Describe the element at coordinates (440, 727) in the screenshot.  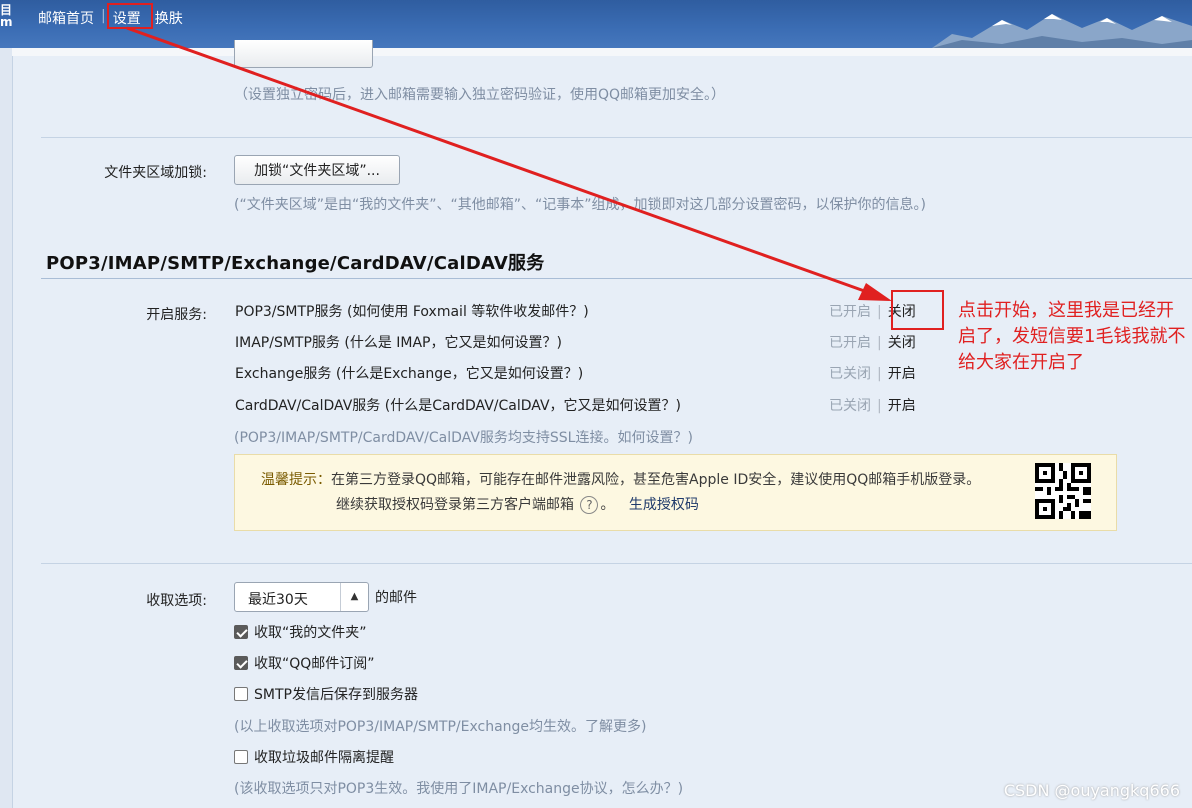
I see `receive-options-hint: (以上收取选项对POP3/IMAP/SMTP/Exchange均生效。了解更多)` at that location.